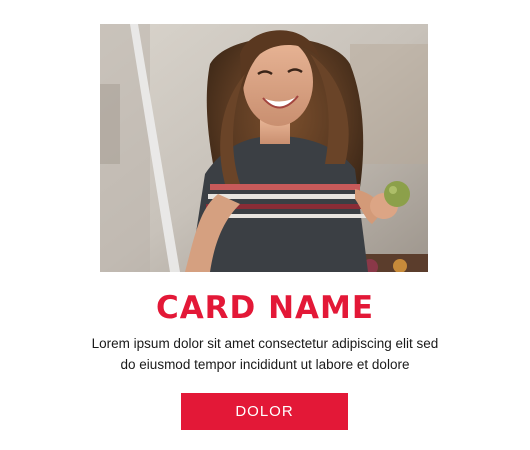 Image resolution: width=530 pixels, height=450 pixels. What do you see at coordinates (264, 411) in the screenshot?
I see `dolor-button: DOLOR` at bounding box center [264, 411].